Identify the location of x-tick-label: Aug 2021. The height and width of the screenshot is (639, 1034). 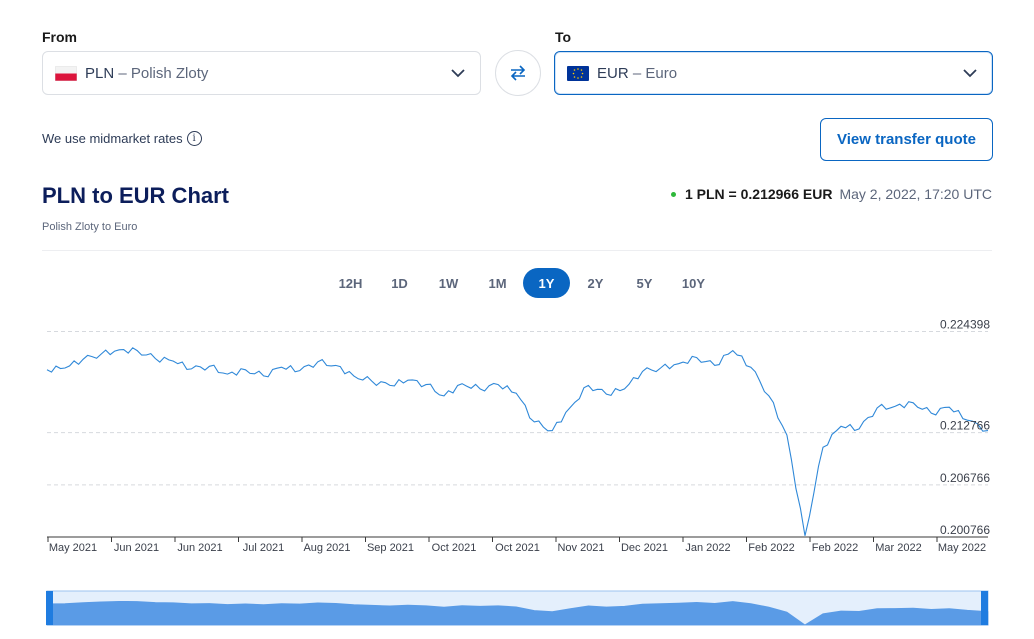
(326, 548).